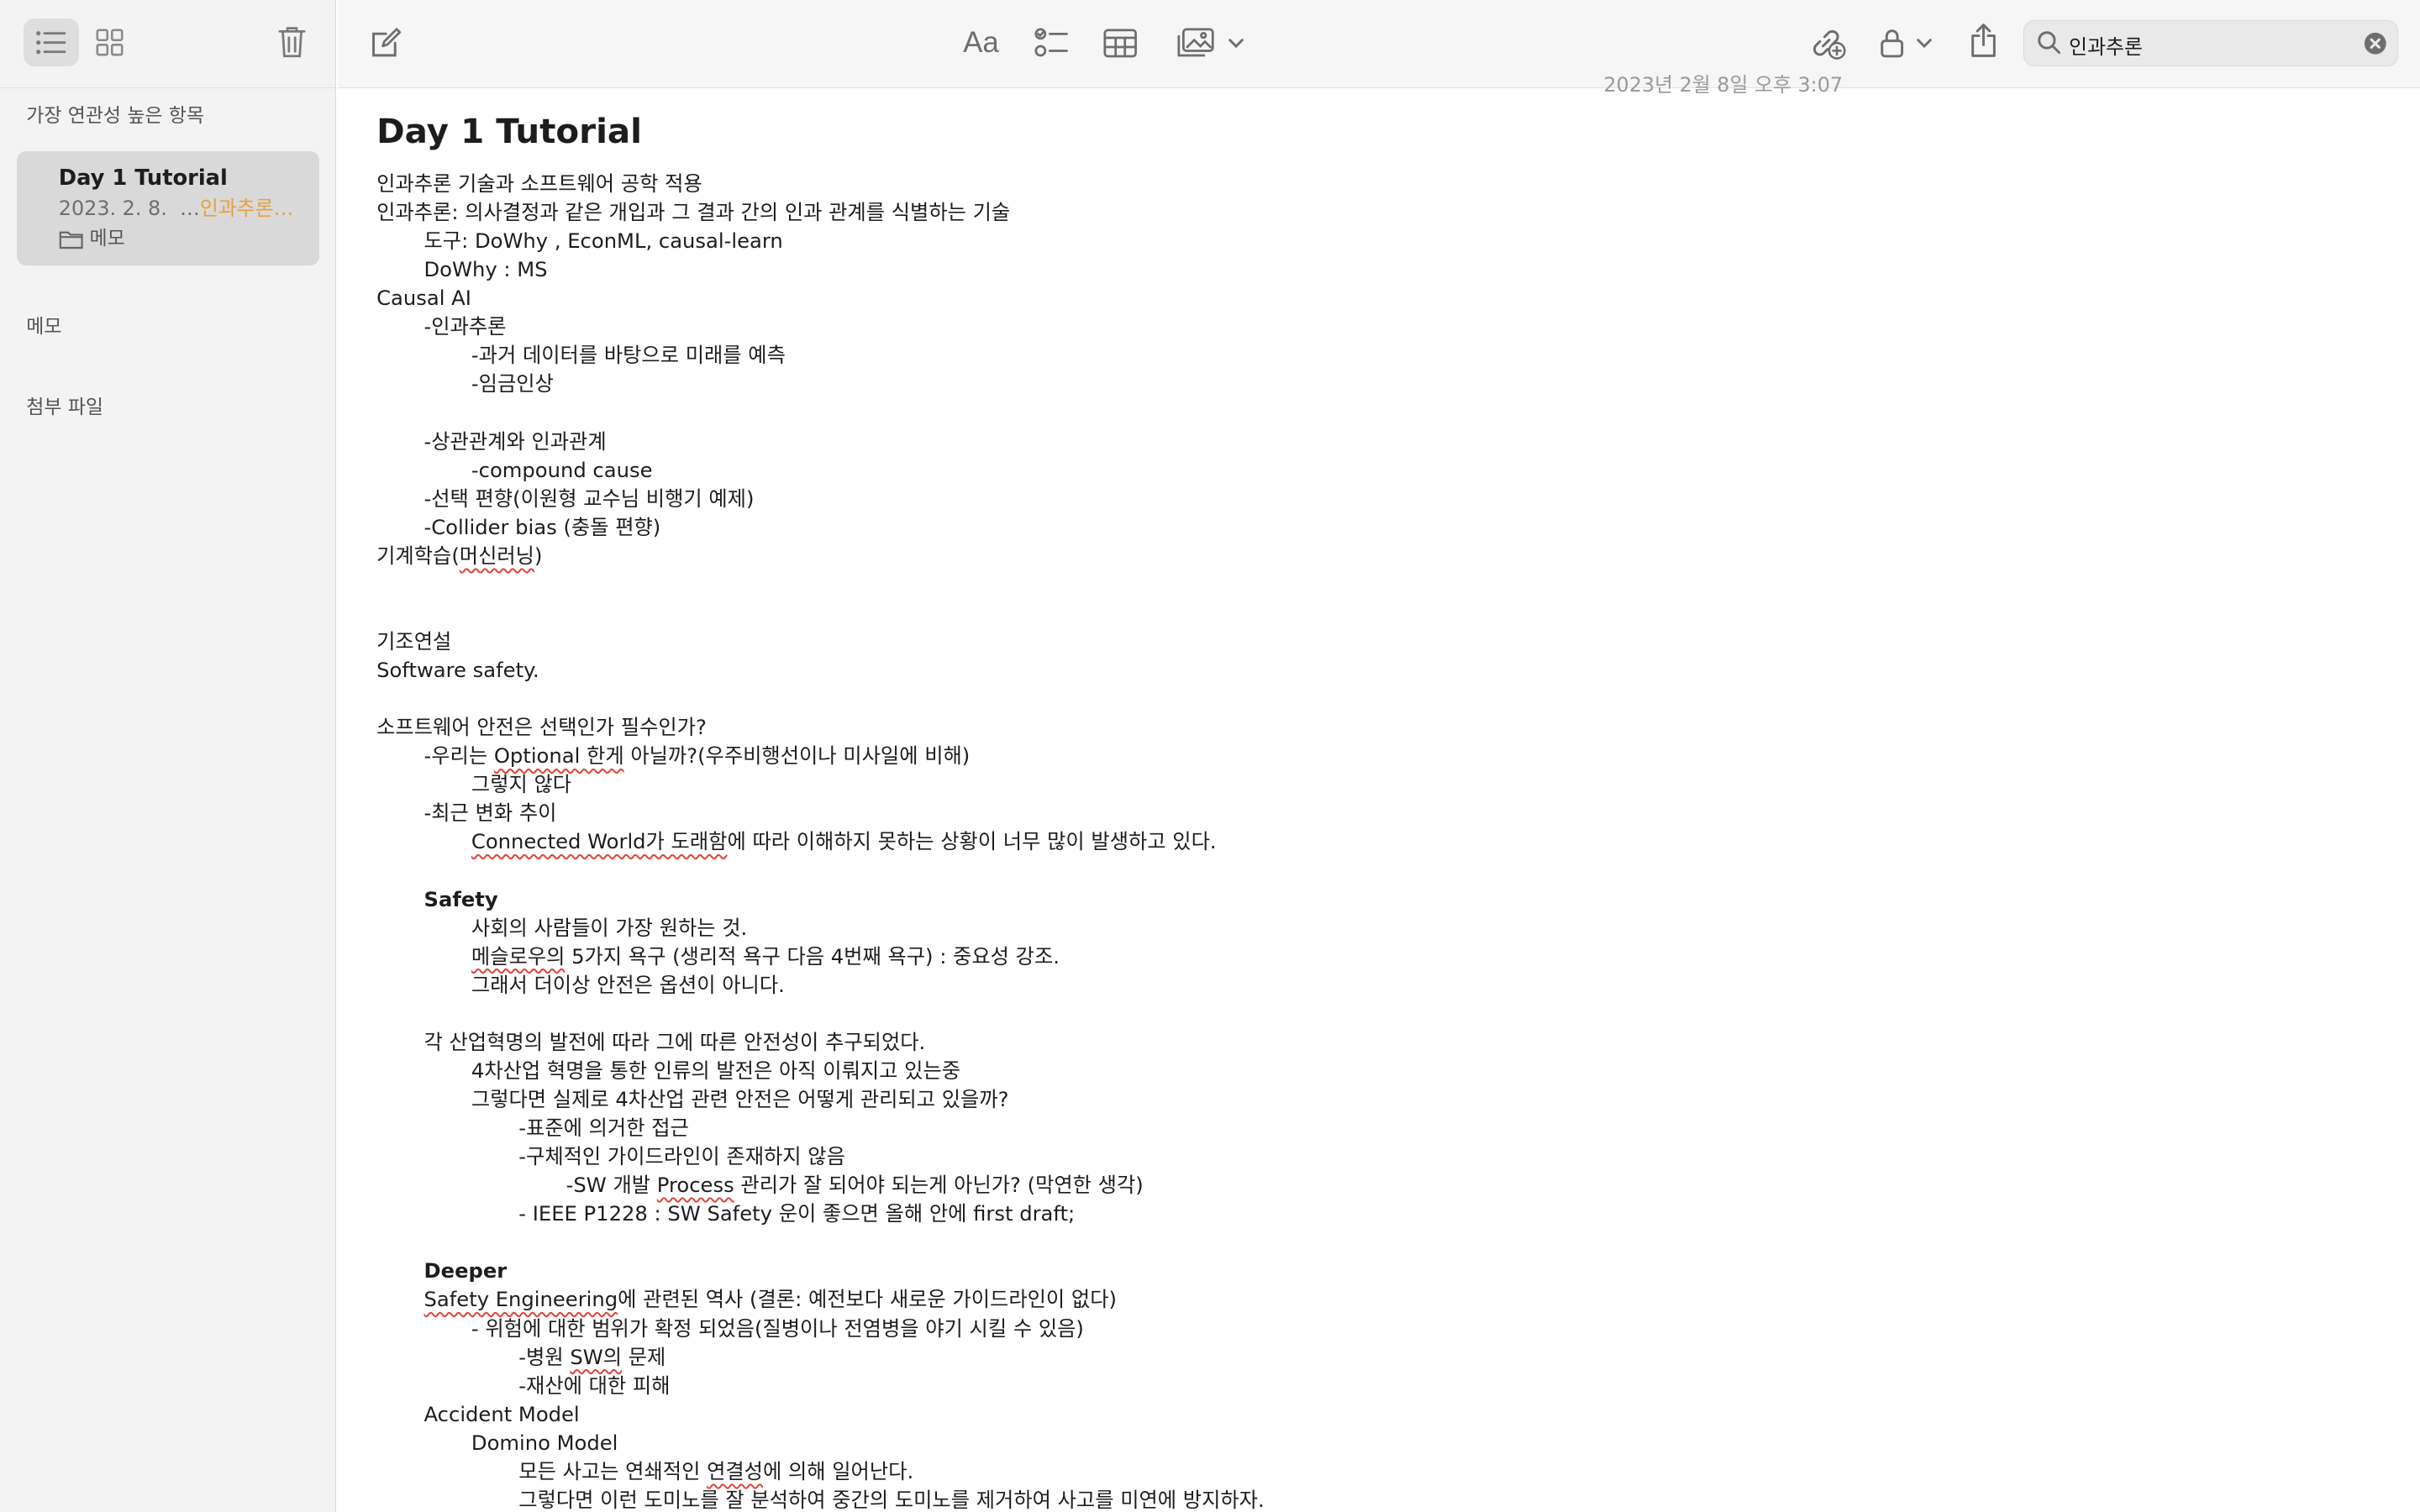 This screenshot has height=1512, width=2420. I want to click on note-line: 모든 사고는 연쇄적인 연결성에 의해 일어난다., so click(716, 1470).